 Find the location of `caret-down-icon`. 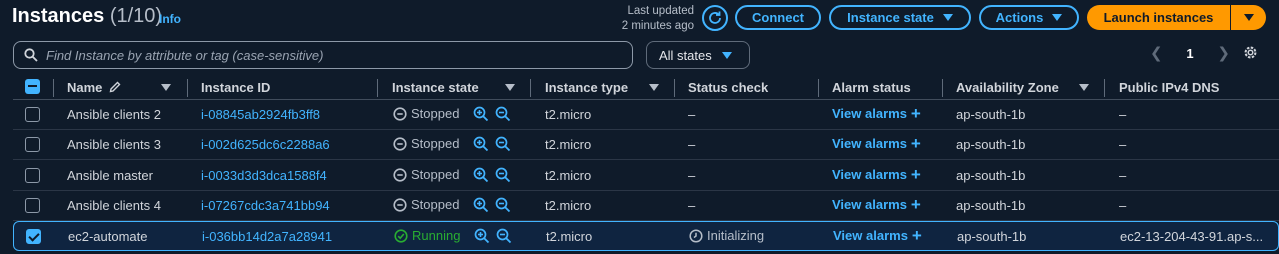

caret-down-icon is located at coordinates (726, 55).